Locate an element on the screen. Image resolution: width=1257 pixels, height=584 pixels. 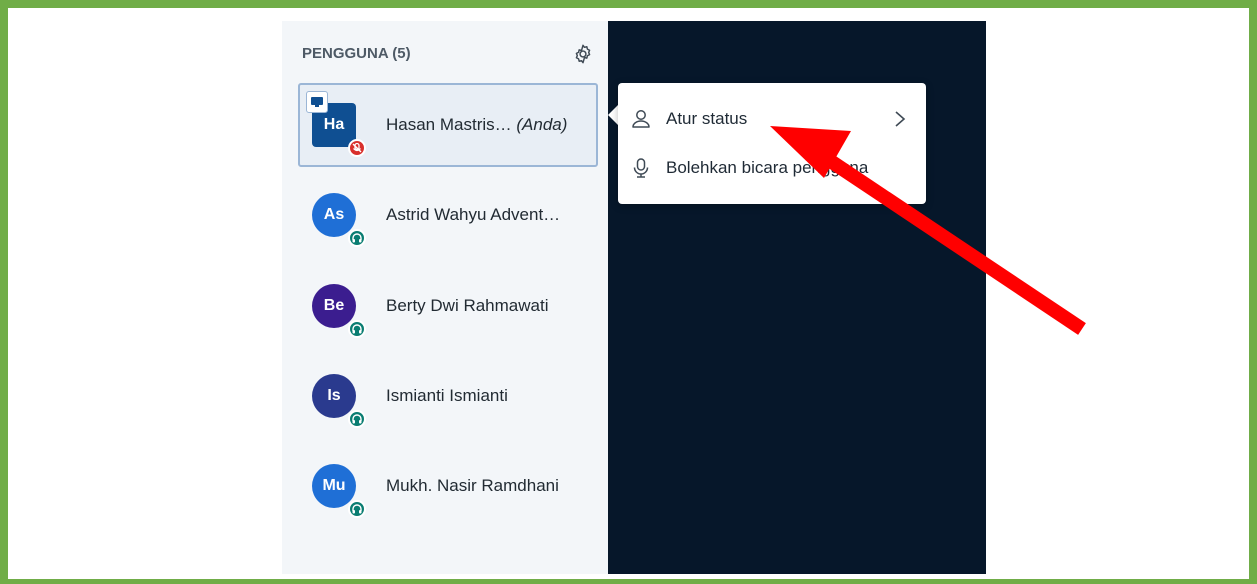
avatar: Is is located at coordinates (334, 396).